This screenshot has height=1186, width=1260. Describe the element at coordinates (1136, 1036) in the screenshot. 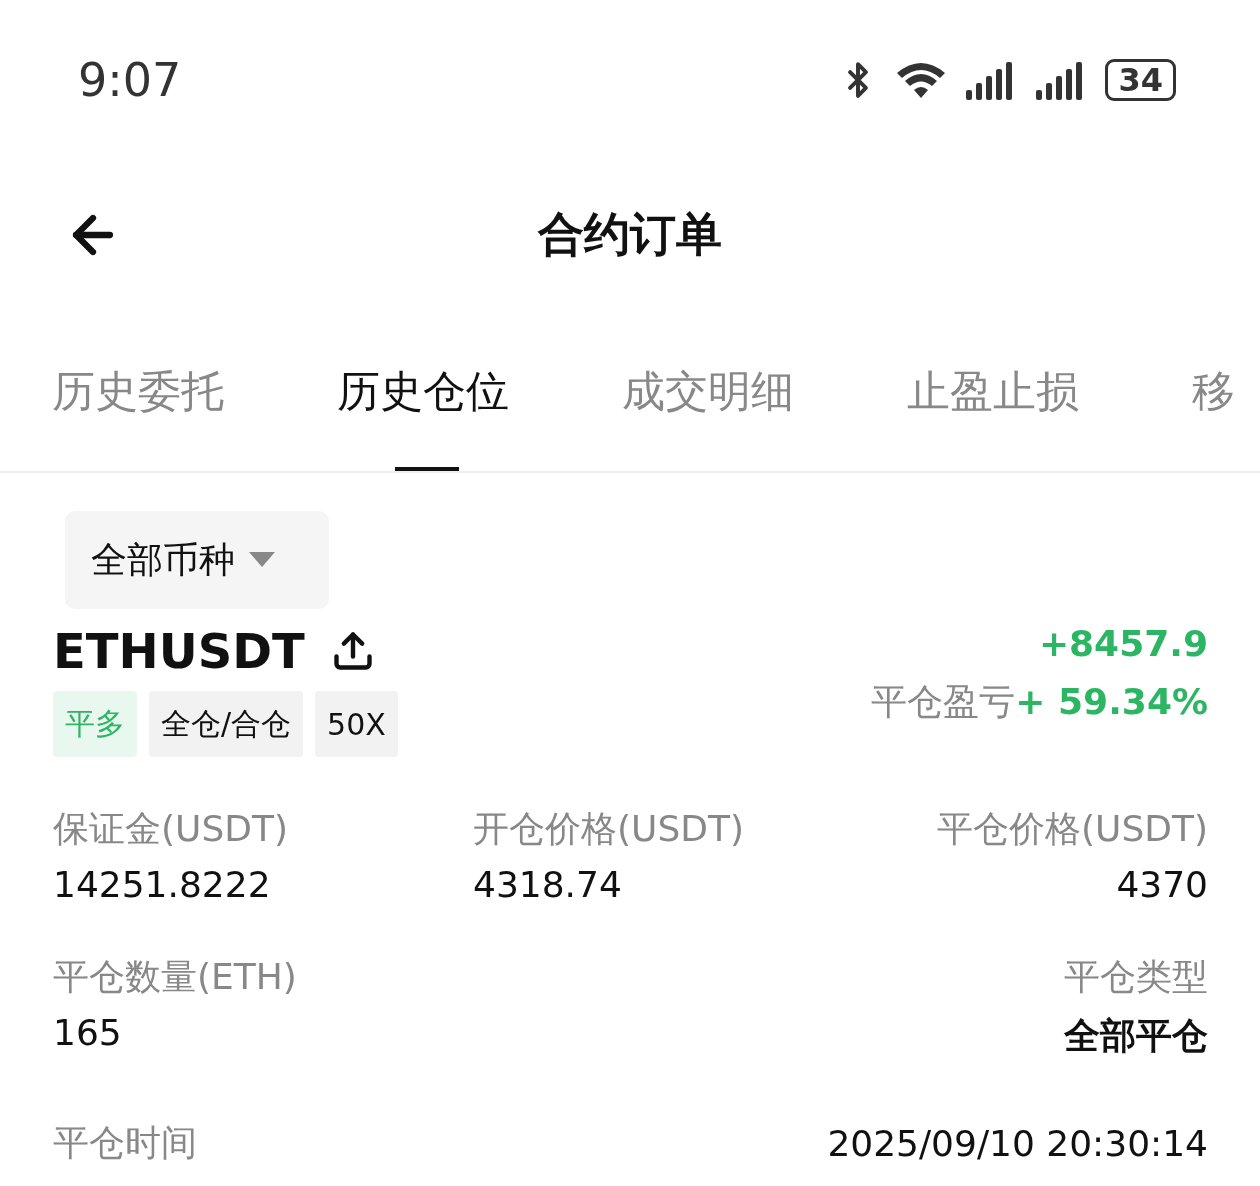

I see `field-value: 全部平仓` at that location.